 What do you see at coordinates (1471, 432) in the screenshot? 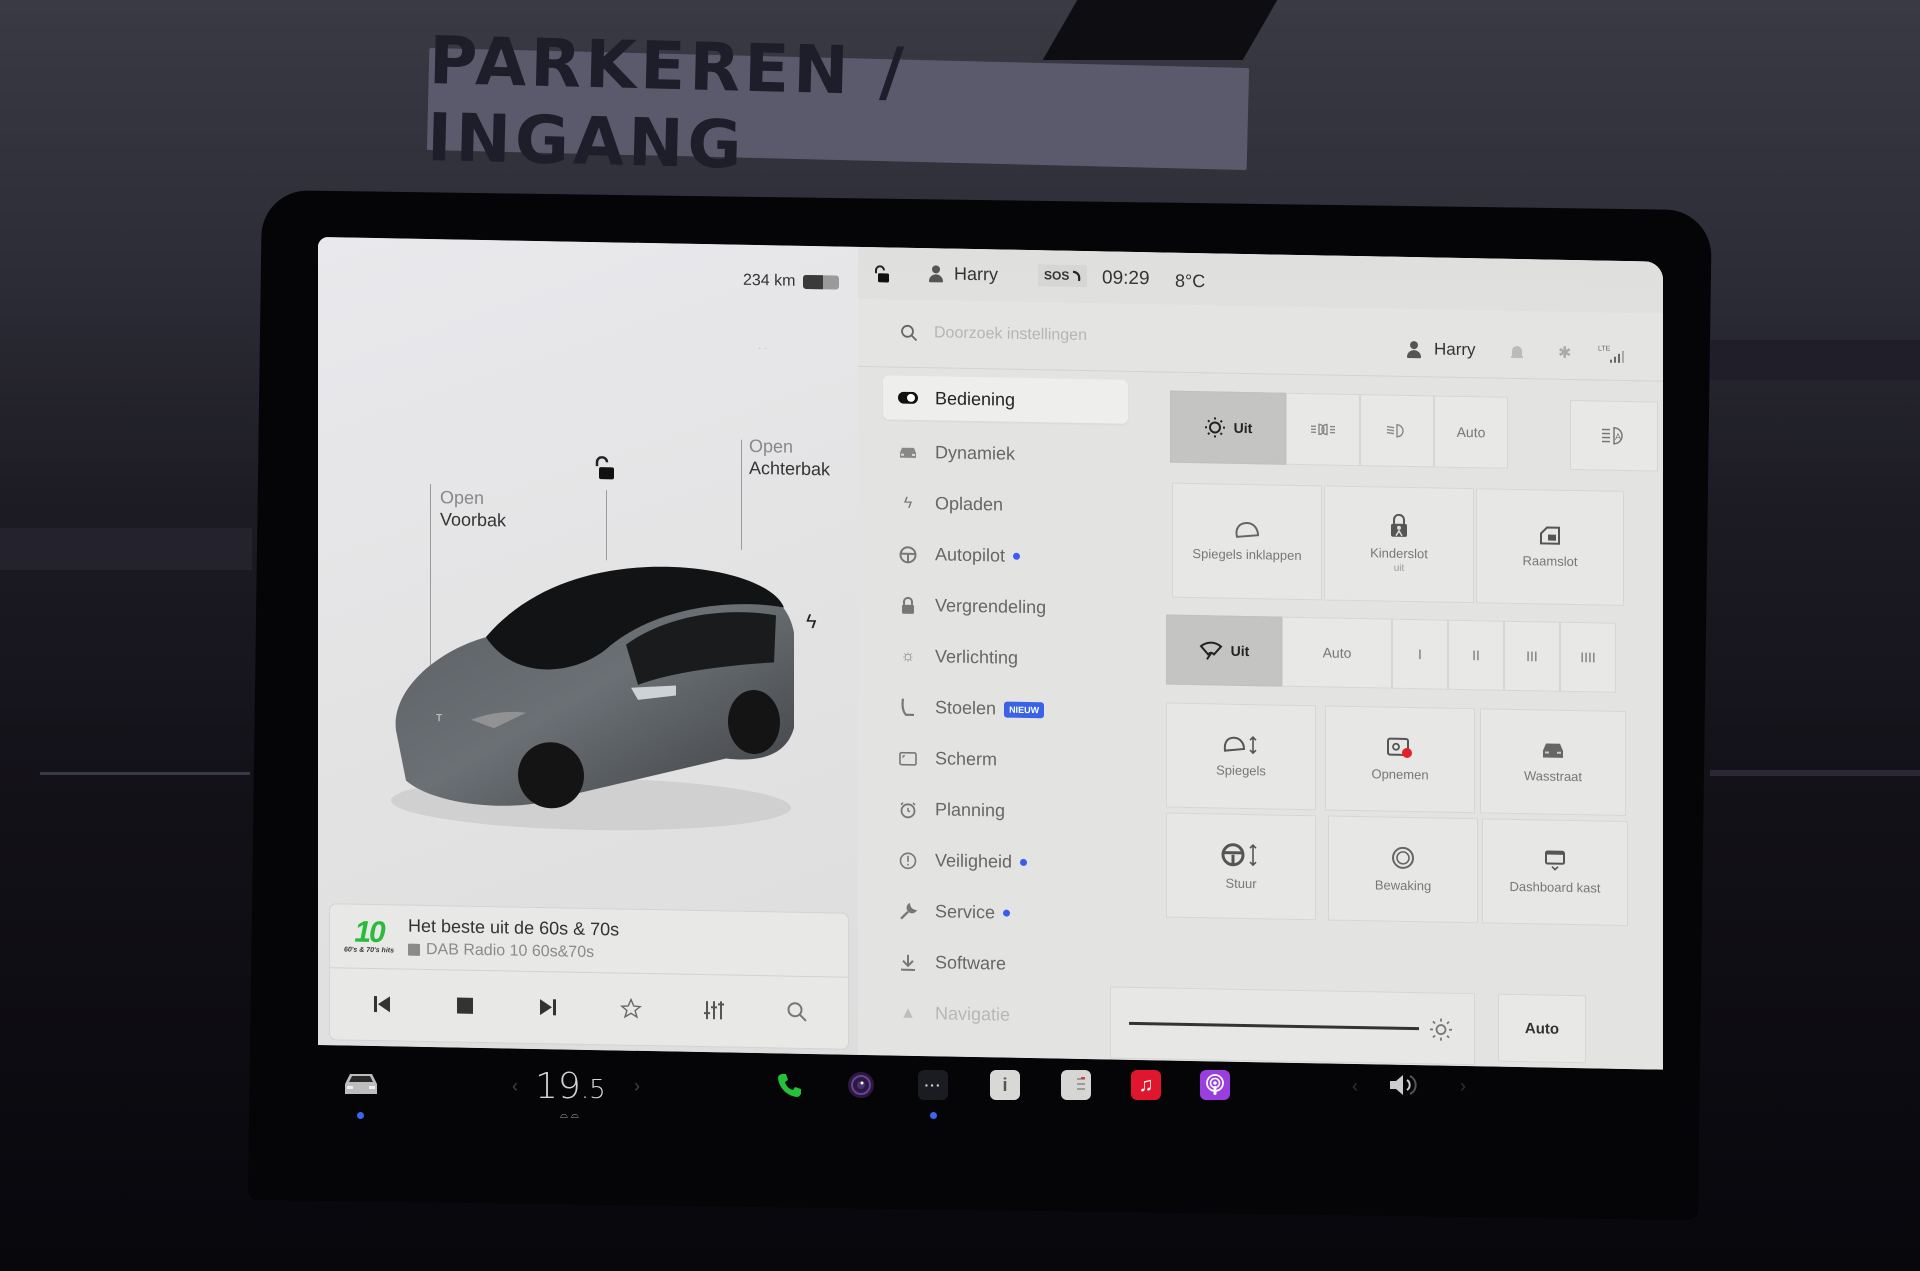
I see `lights-auto-option: Auto` at bounding box center [1471, 432].